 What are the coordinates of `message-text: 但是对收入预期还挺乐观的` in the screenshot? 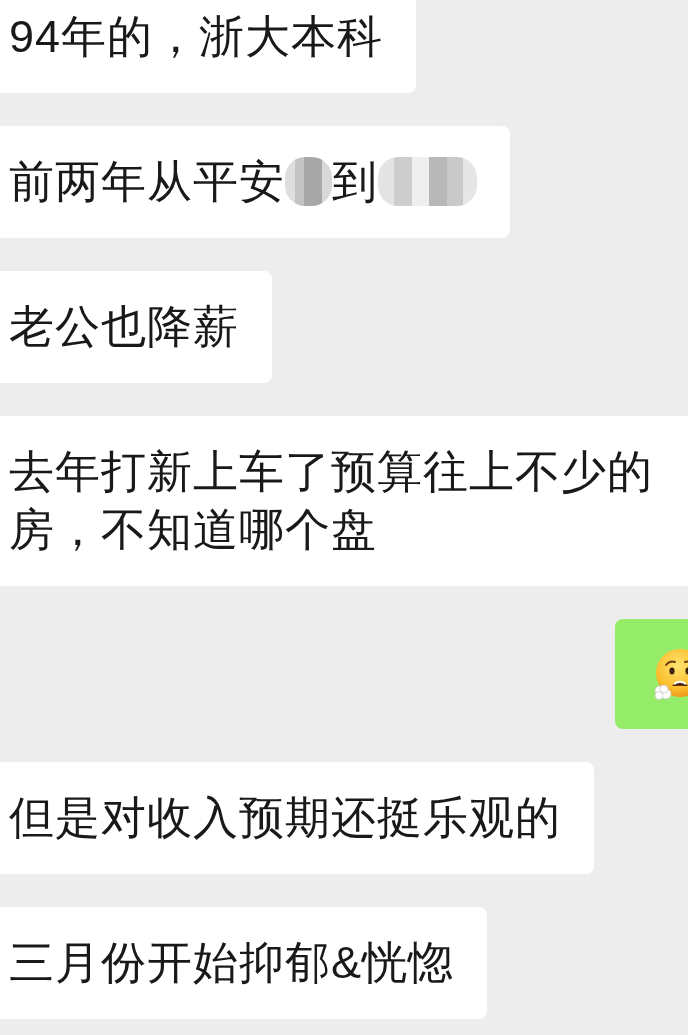 It's located at (285, 818).